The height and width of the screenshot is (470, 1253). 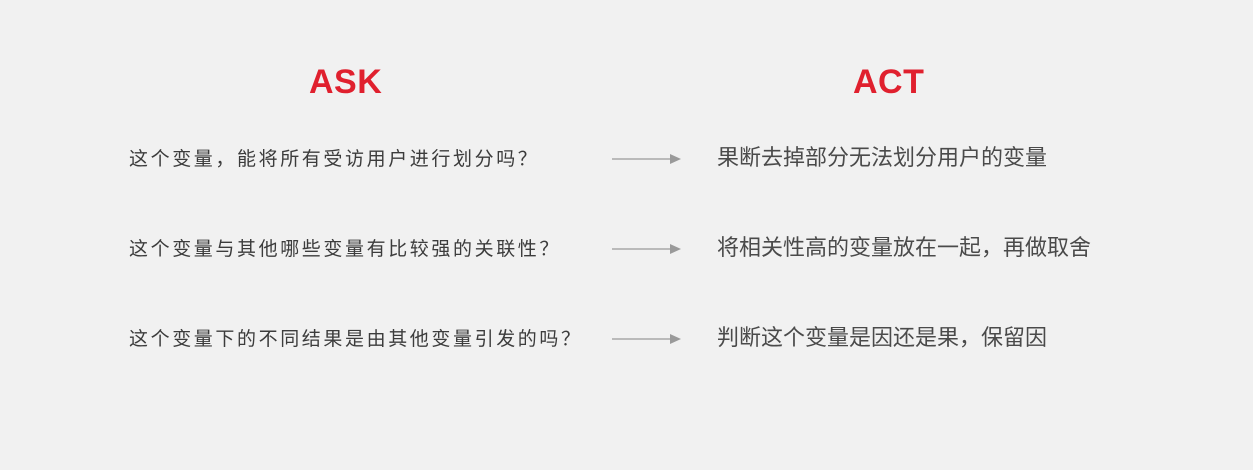 What do you see at coordinates (889, 82) in the screenshot?
I see `act-header: ACT` at bounding box center [889, 82].